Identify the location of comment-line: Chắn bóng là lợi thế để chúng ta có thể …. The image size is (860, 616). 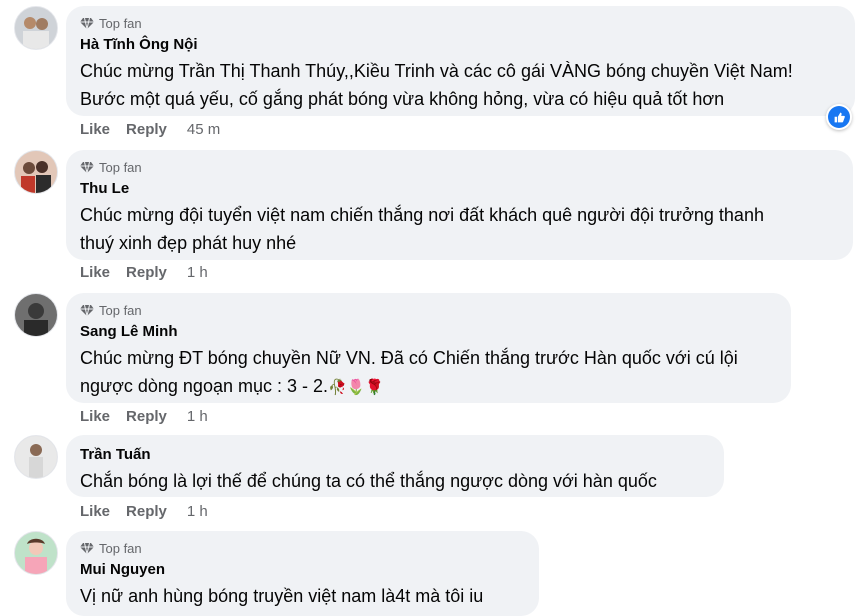
(368, 481).